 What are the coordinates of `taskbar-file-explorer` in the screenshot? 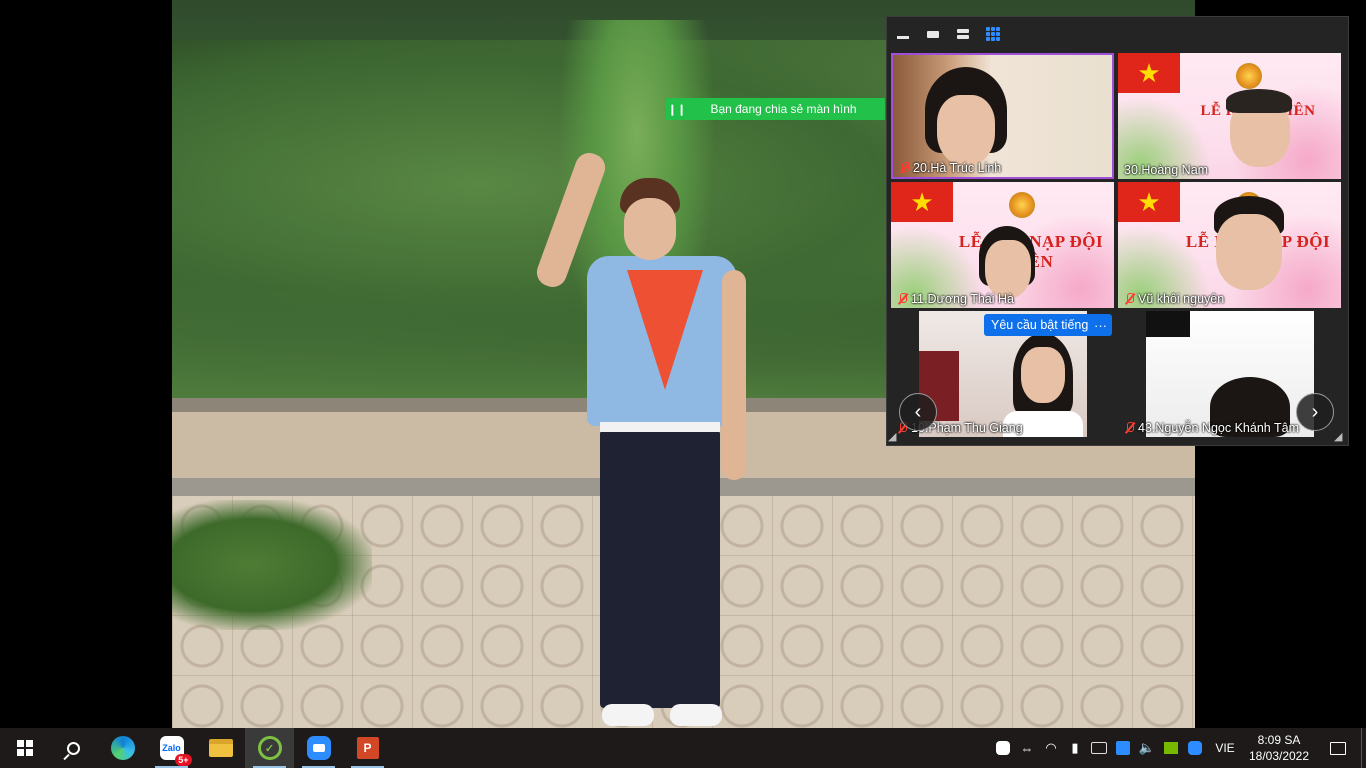 It's located at (220, 748).